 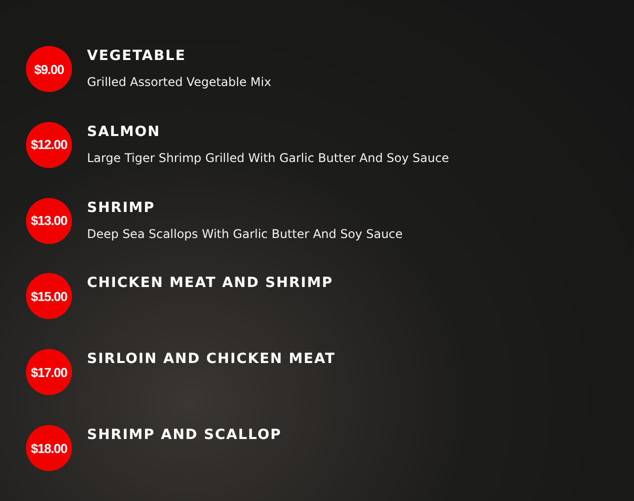 I want to click on dish-name: SHRIMP AND SCALLOP, so click(x=184, y=435).